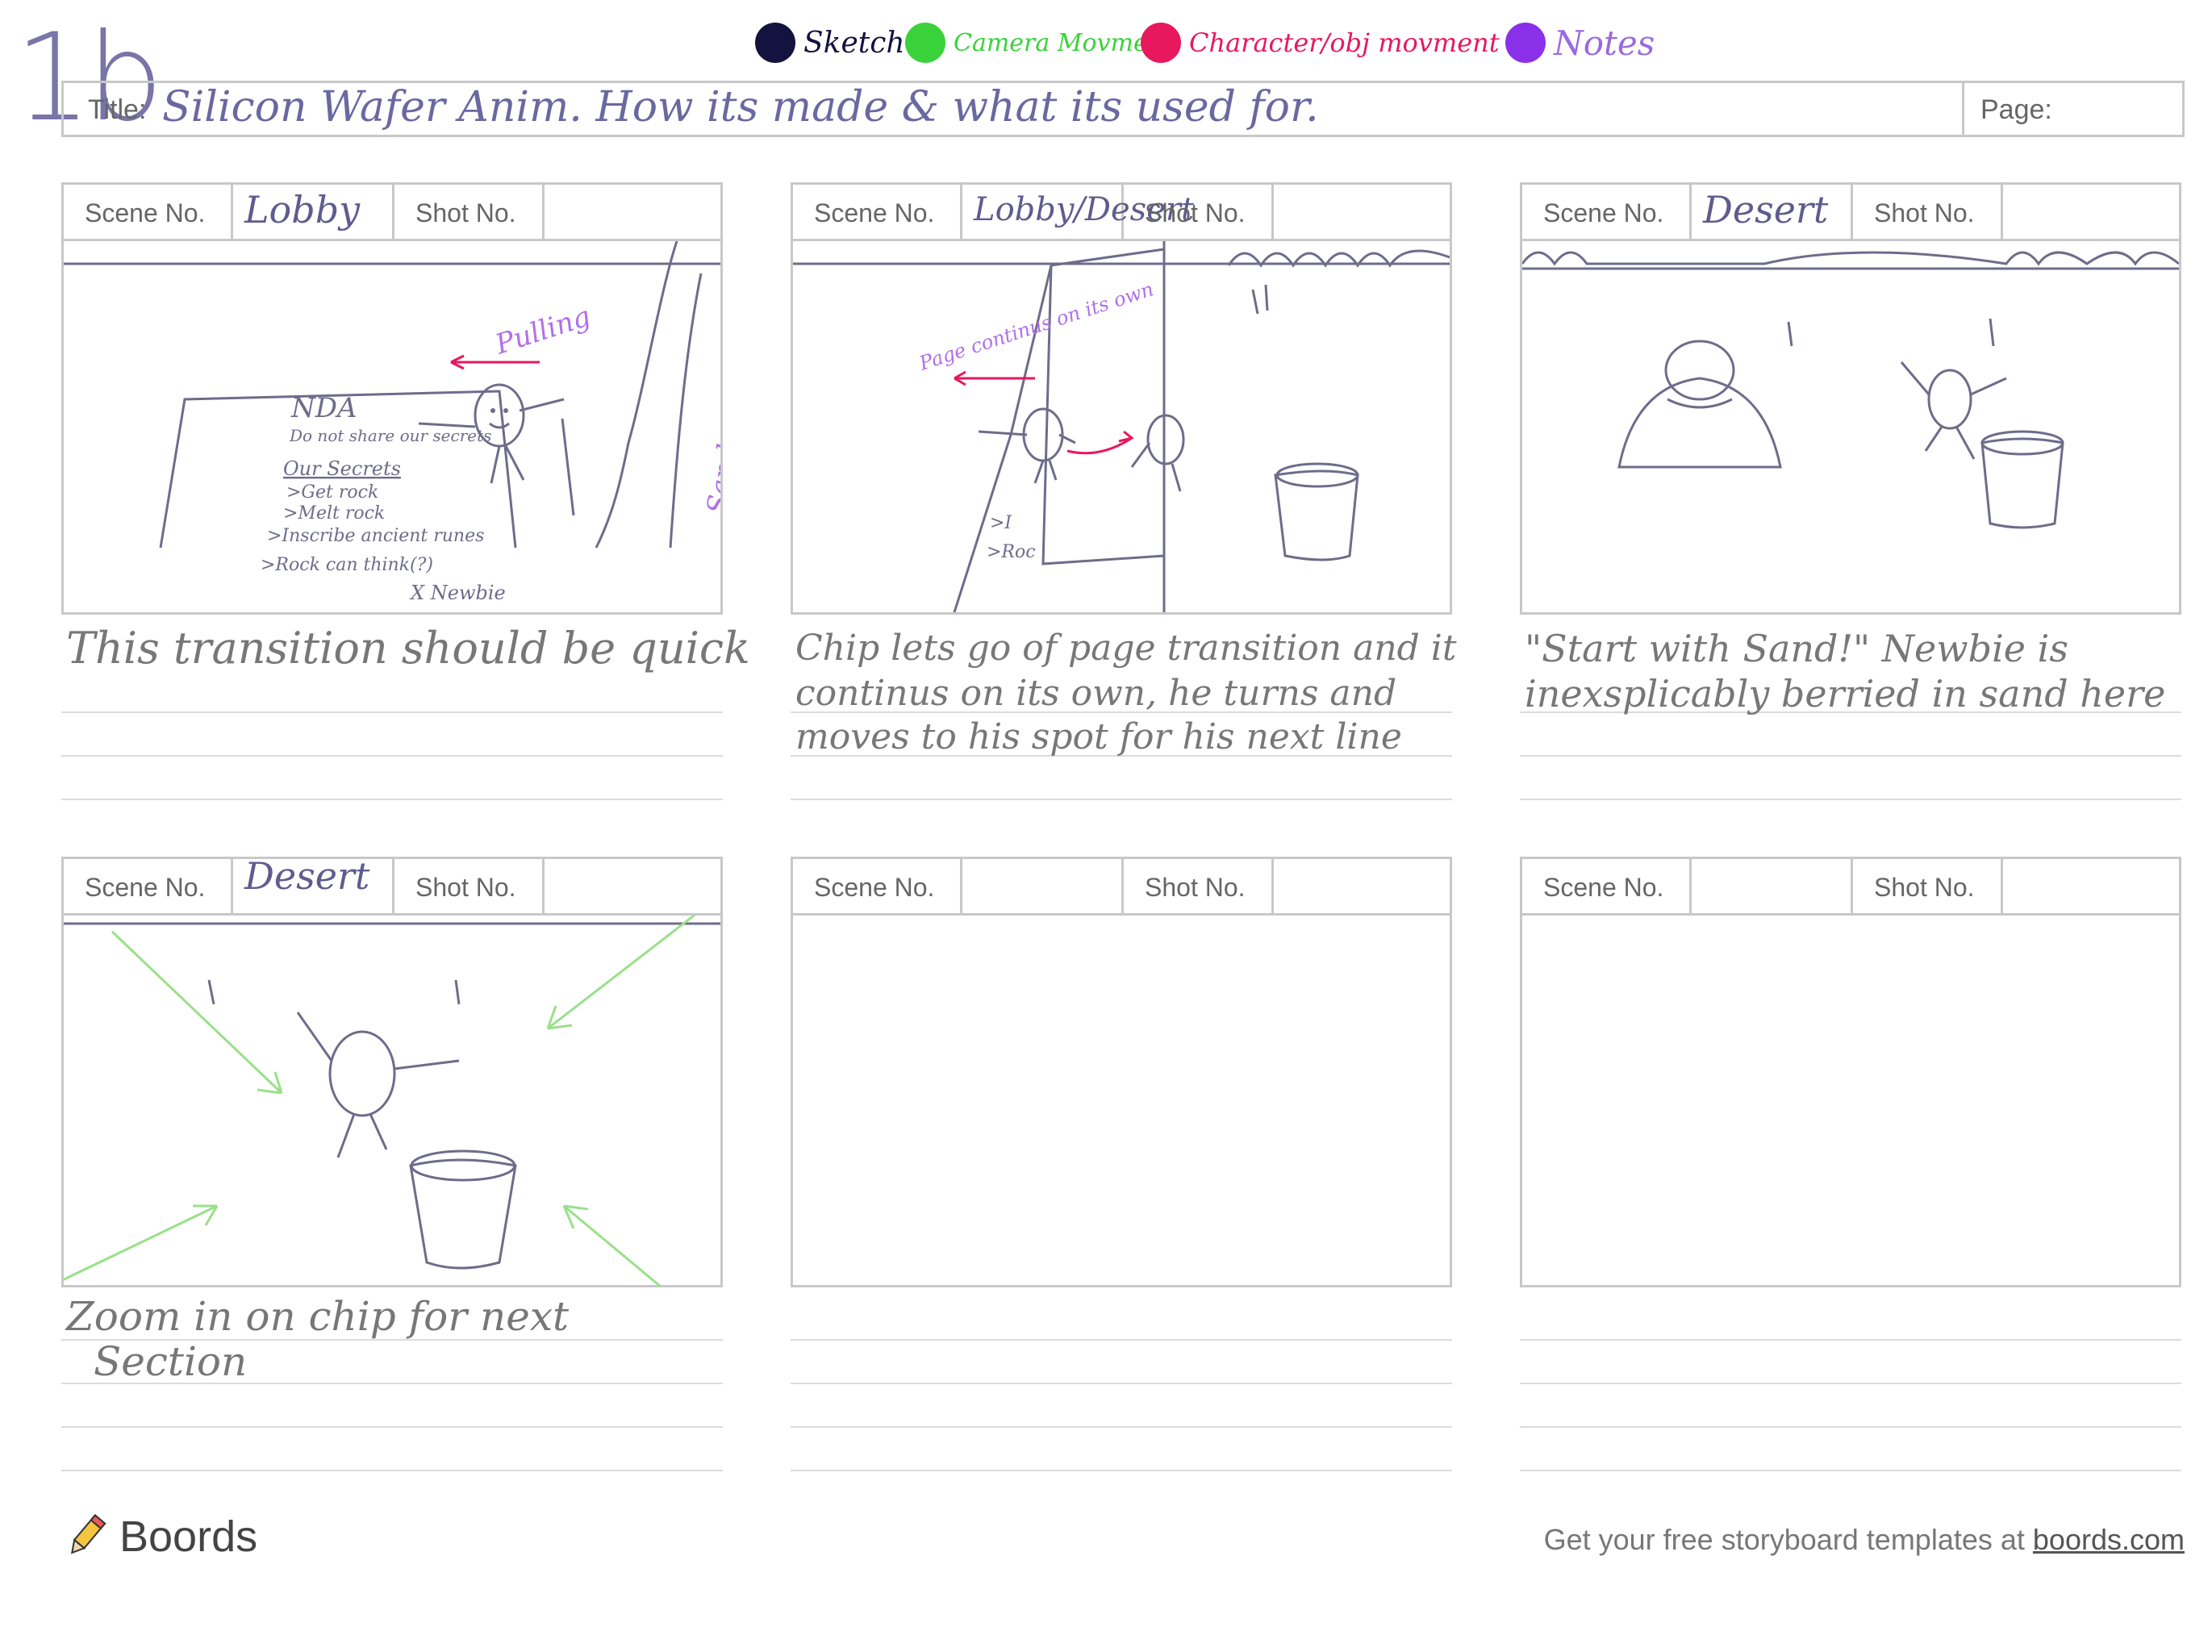 This screenshot has height=1652, width=2212. I want to click on character-color-dot, so click(1161, 43).